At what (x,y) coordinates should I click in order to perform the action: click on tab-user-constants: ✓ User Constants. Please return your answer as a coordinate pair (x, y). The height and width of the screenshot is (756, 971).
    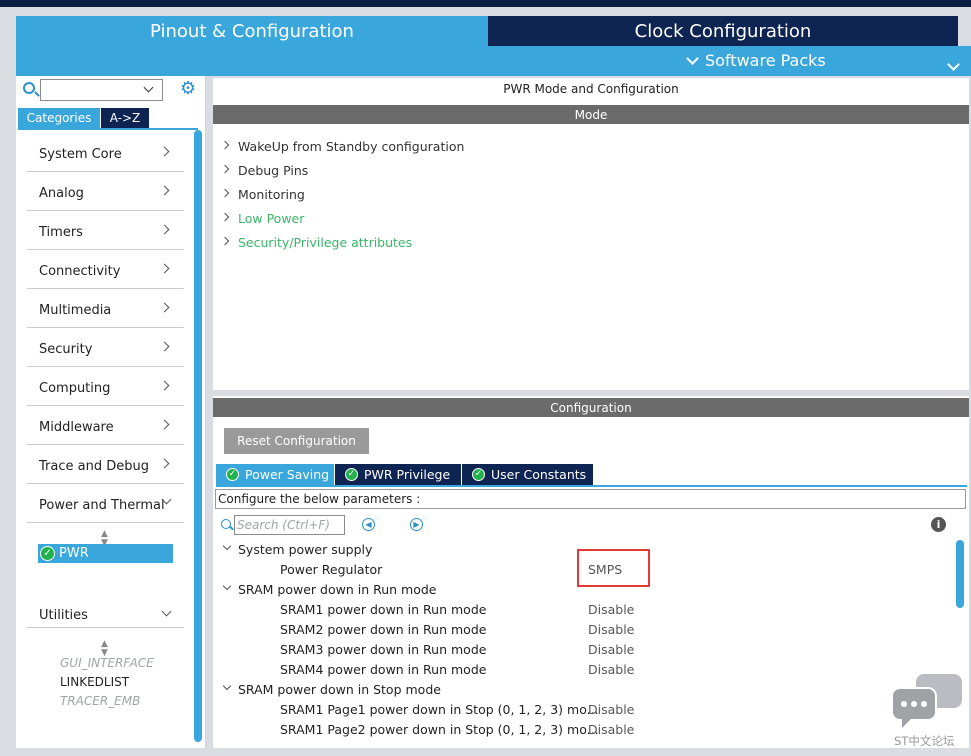
    Looking at the image, I should click on (527, 474).